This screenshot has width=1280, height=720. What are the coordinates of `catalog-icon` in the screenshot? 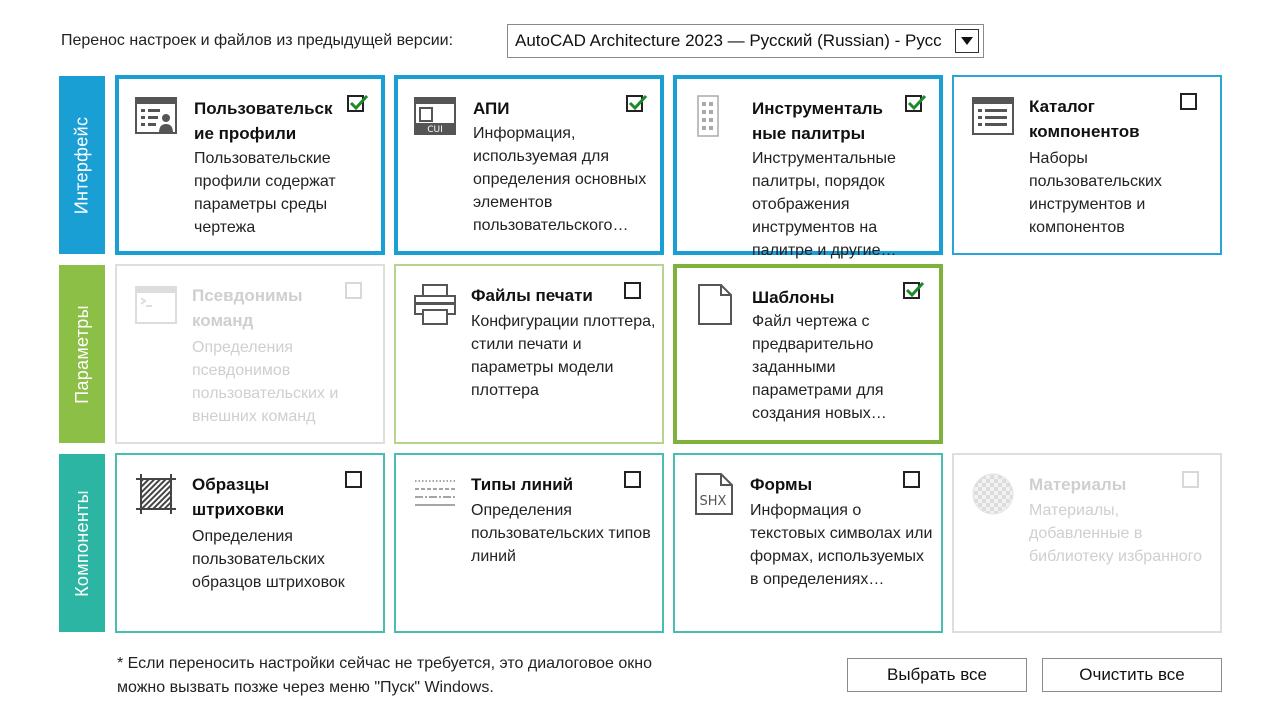 It's located at (993, 116).